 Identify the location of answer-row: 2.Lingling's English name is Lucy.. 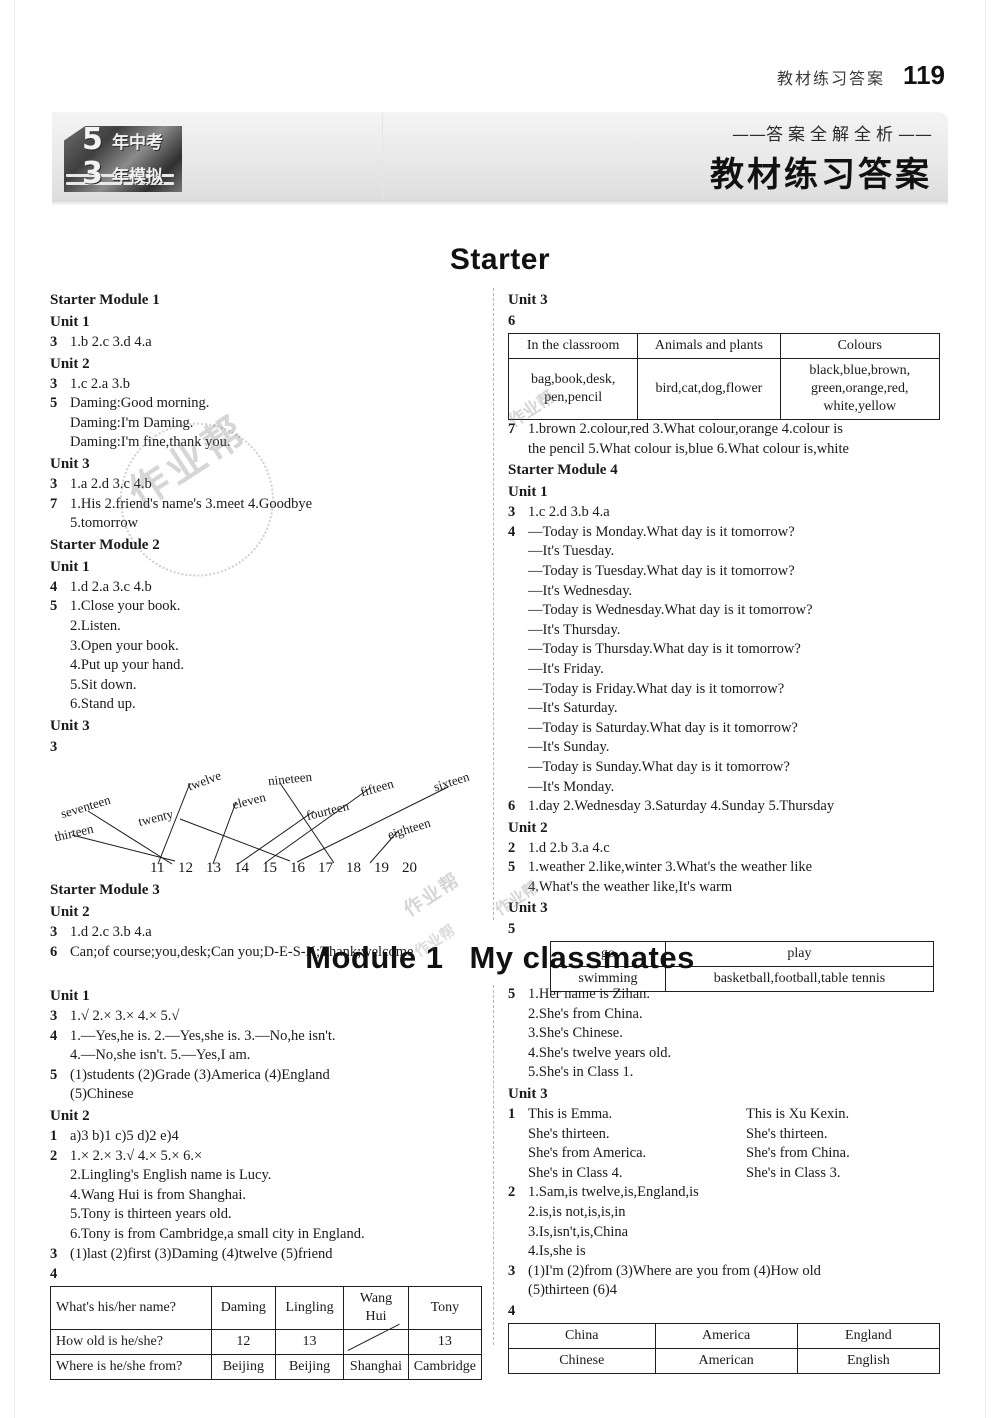
(266, 1176).